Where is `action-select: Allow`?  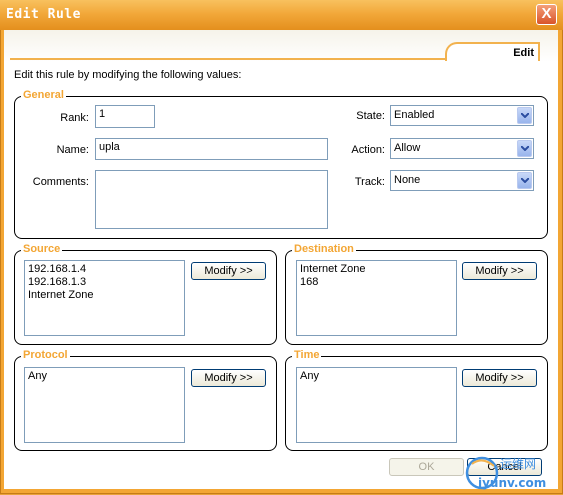
action-select: Allow is located at coordinates (462, 148).